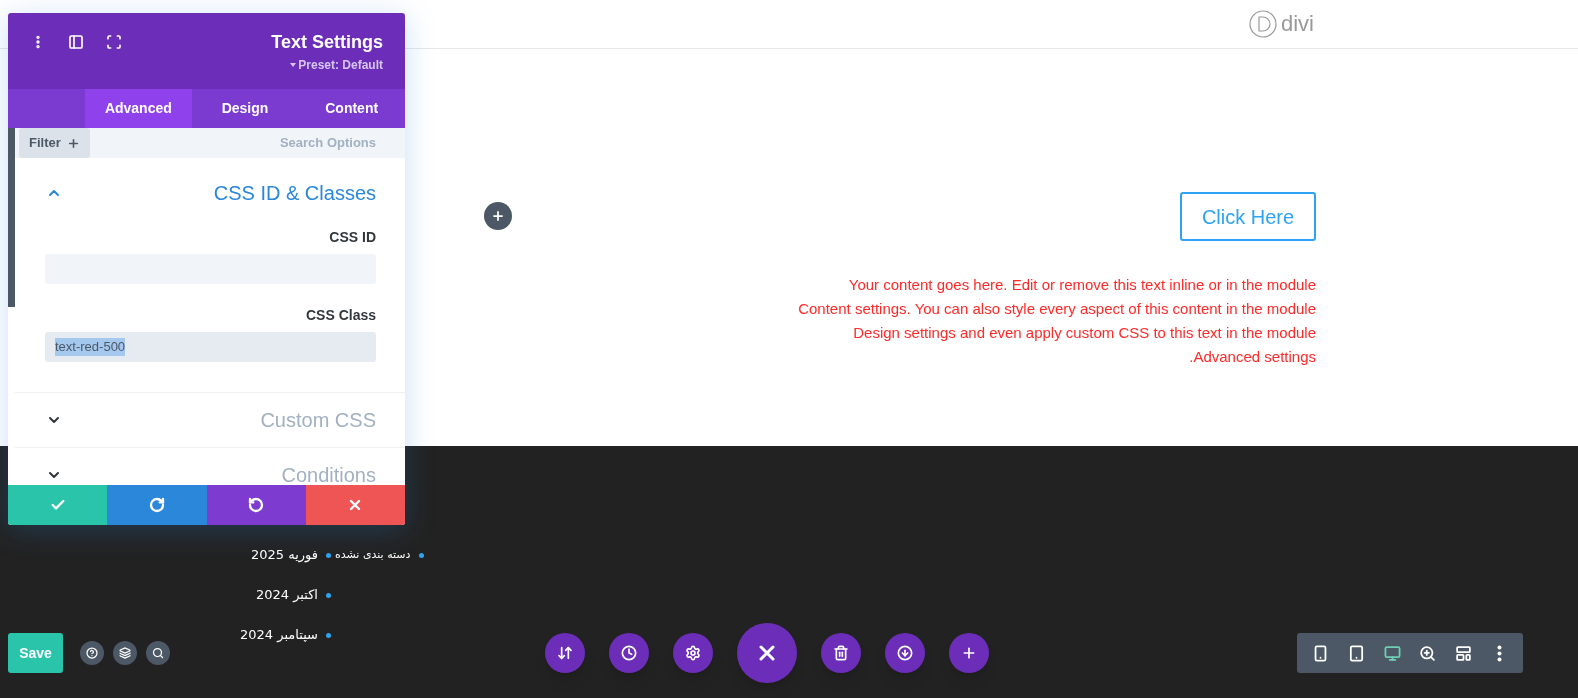 Image resolution: width=1578 pixels, height=698 pixels. I want to click on zoom-icon, so click(1428, 653).